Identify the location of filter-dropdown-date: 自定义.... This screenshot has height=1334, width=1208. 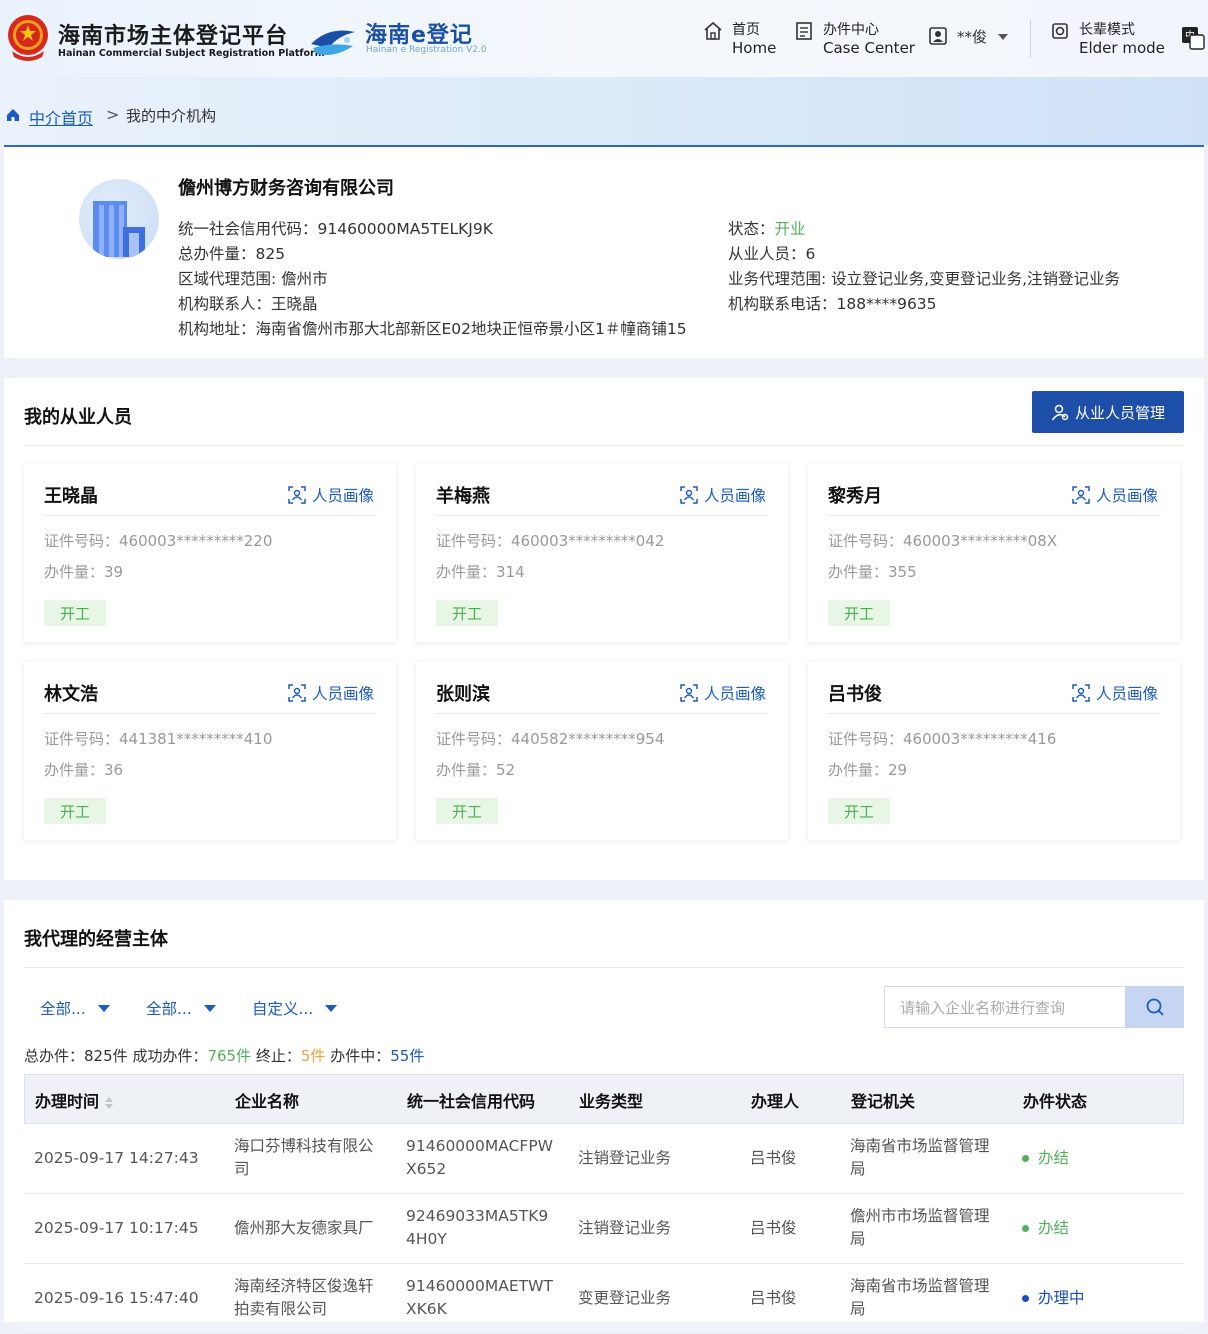
(295, 1008).